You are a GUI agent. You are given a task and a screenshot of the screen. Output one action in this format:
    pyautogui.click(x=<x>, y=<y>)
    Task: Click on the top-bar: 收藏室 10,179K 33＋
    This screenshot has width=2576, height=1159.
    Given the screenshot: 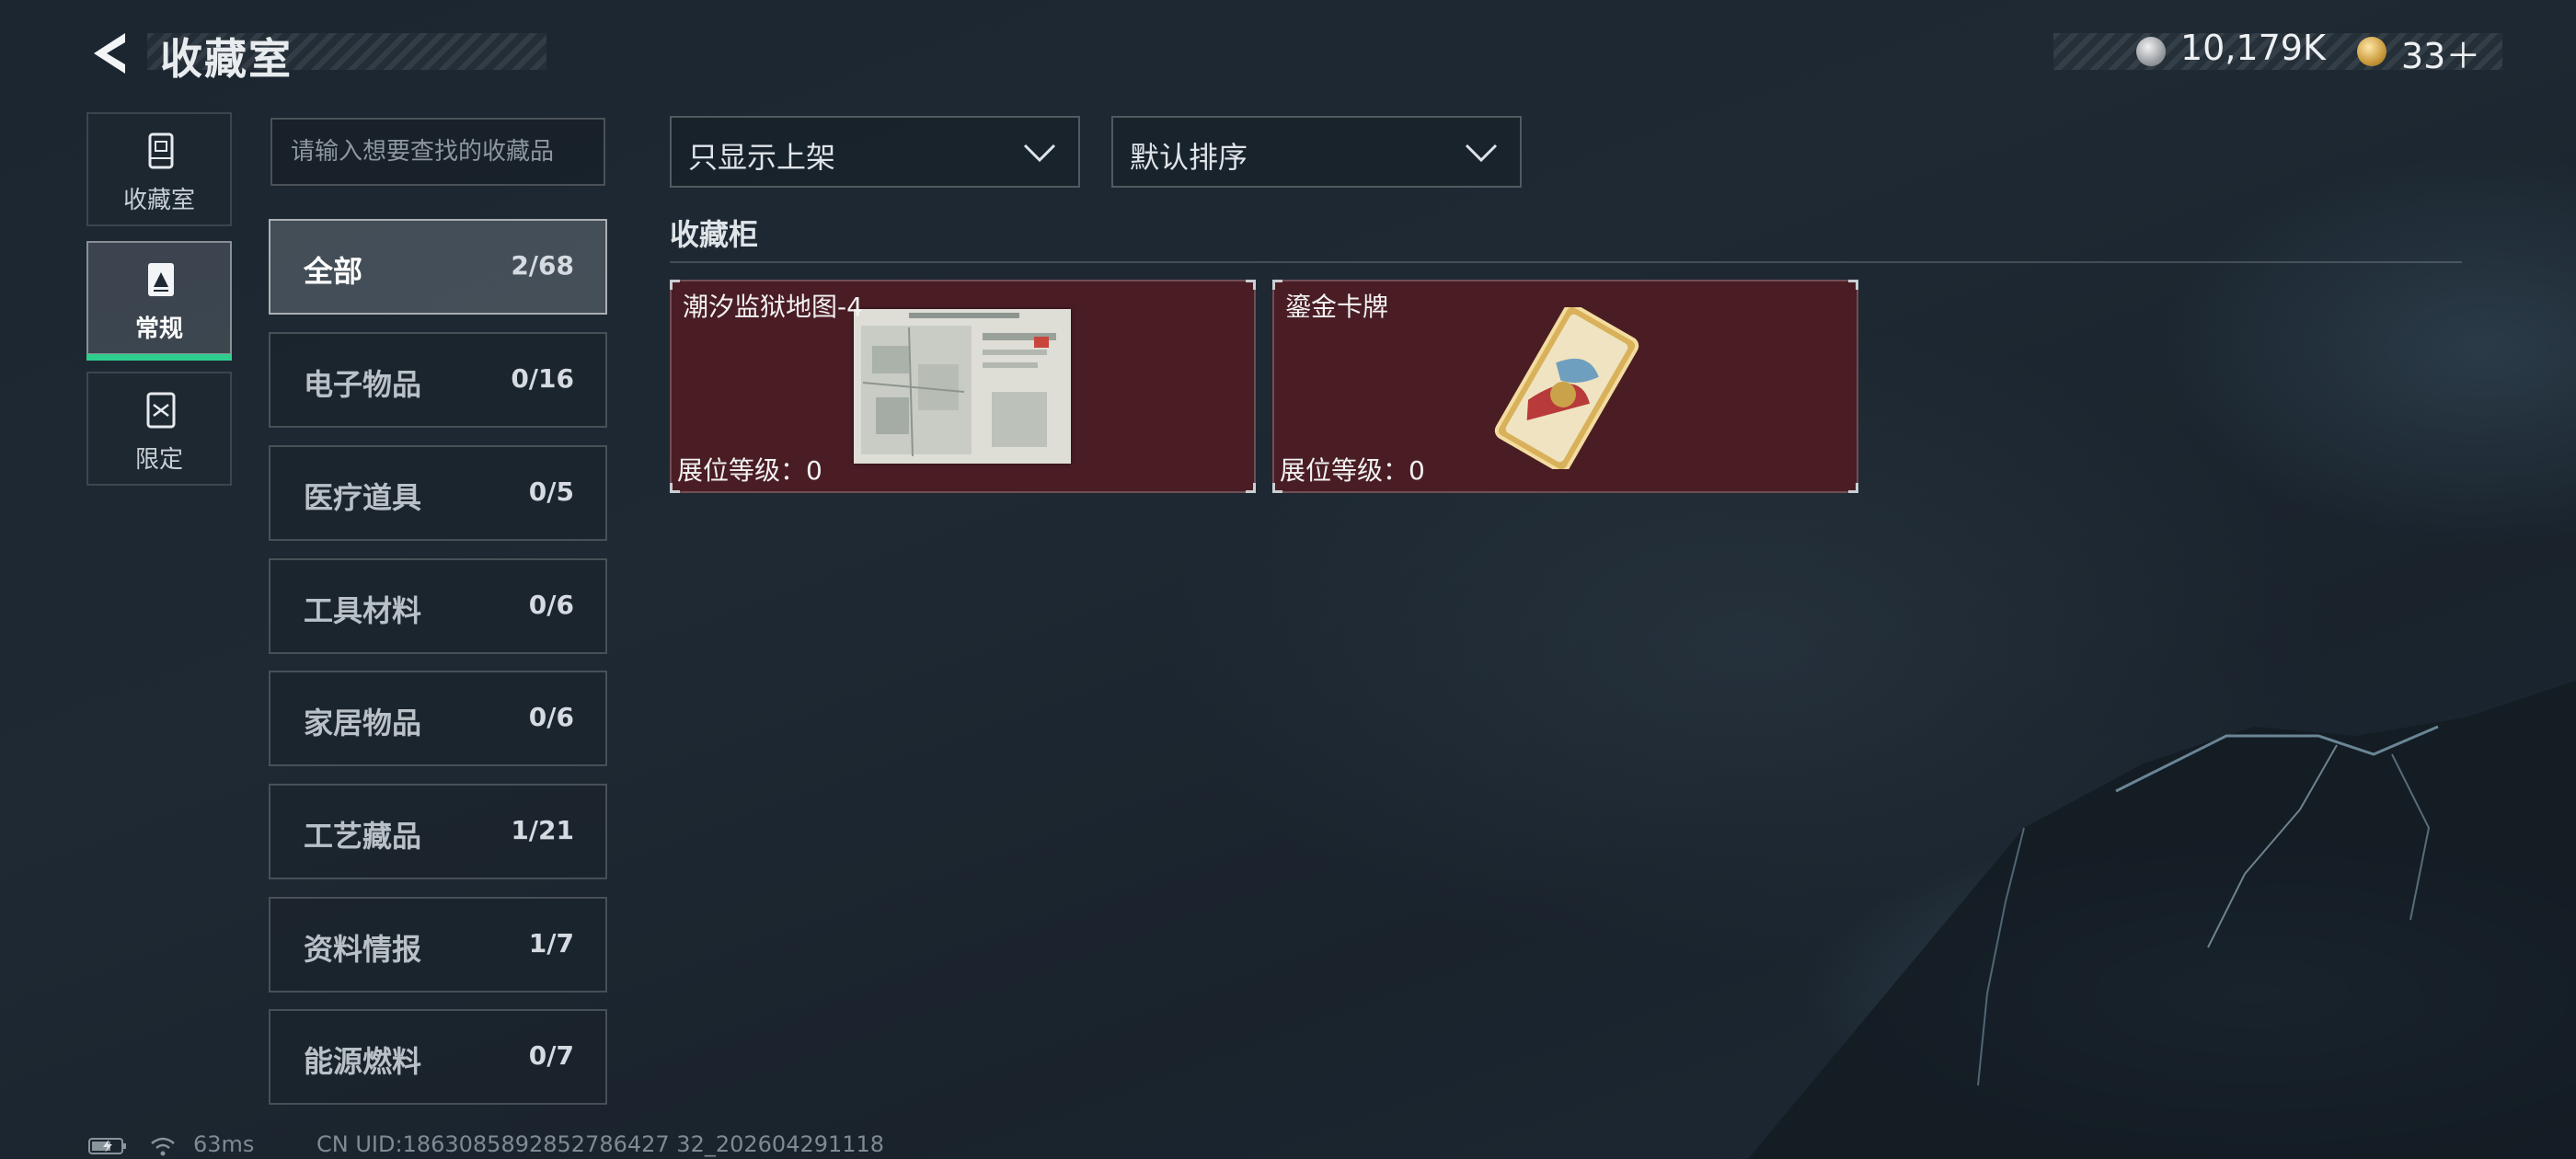 What is the action you would take?
    pyautogui.click(x=1288, y=50)
    